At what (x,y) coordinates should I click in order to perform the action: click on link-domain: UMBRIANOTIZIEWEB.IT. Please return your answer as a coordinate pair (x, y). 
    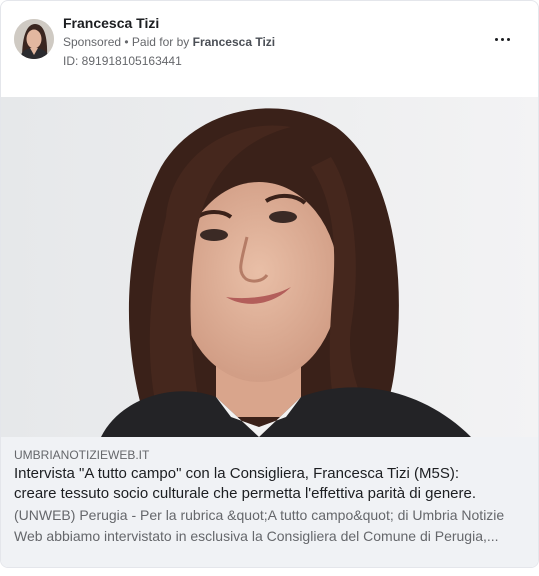
    Looking at the image, I should click on (82, 455).